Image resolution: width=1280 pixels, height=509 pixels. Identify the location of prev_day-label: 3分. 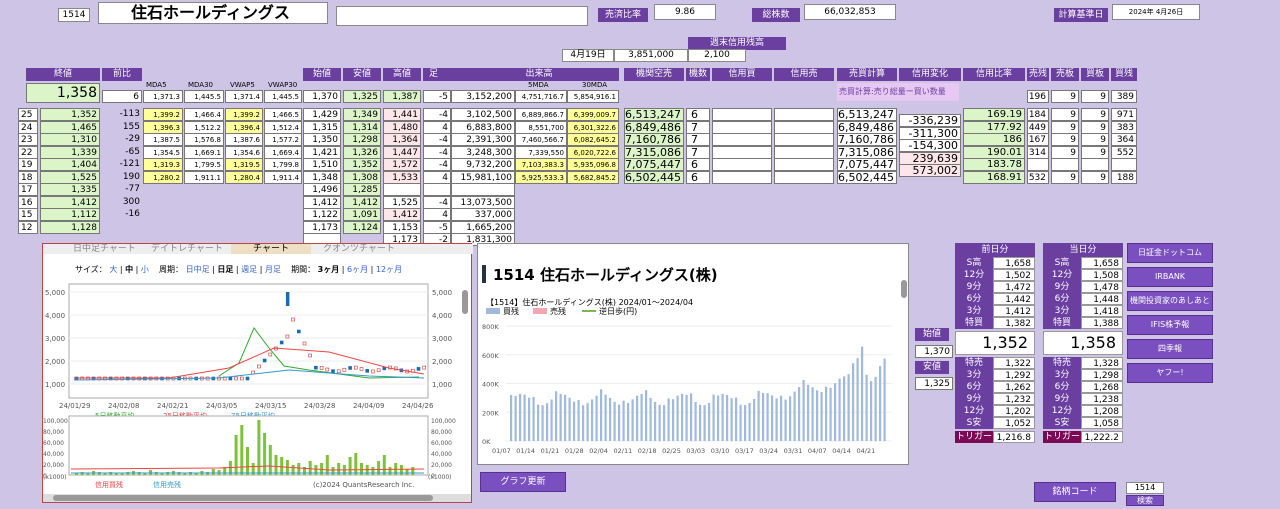
(974, 311).